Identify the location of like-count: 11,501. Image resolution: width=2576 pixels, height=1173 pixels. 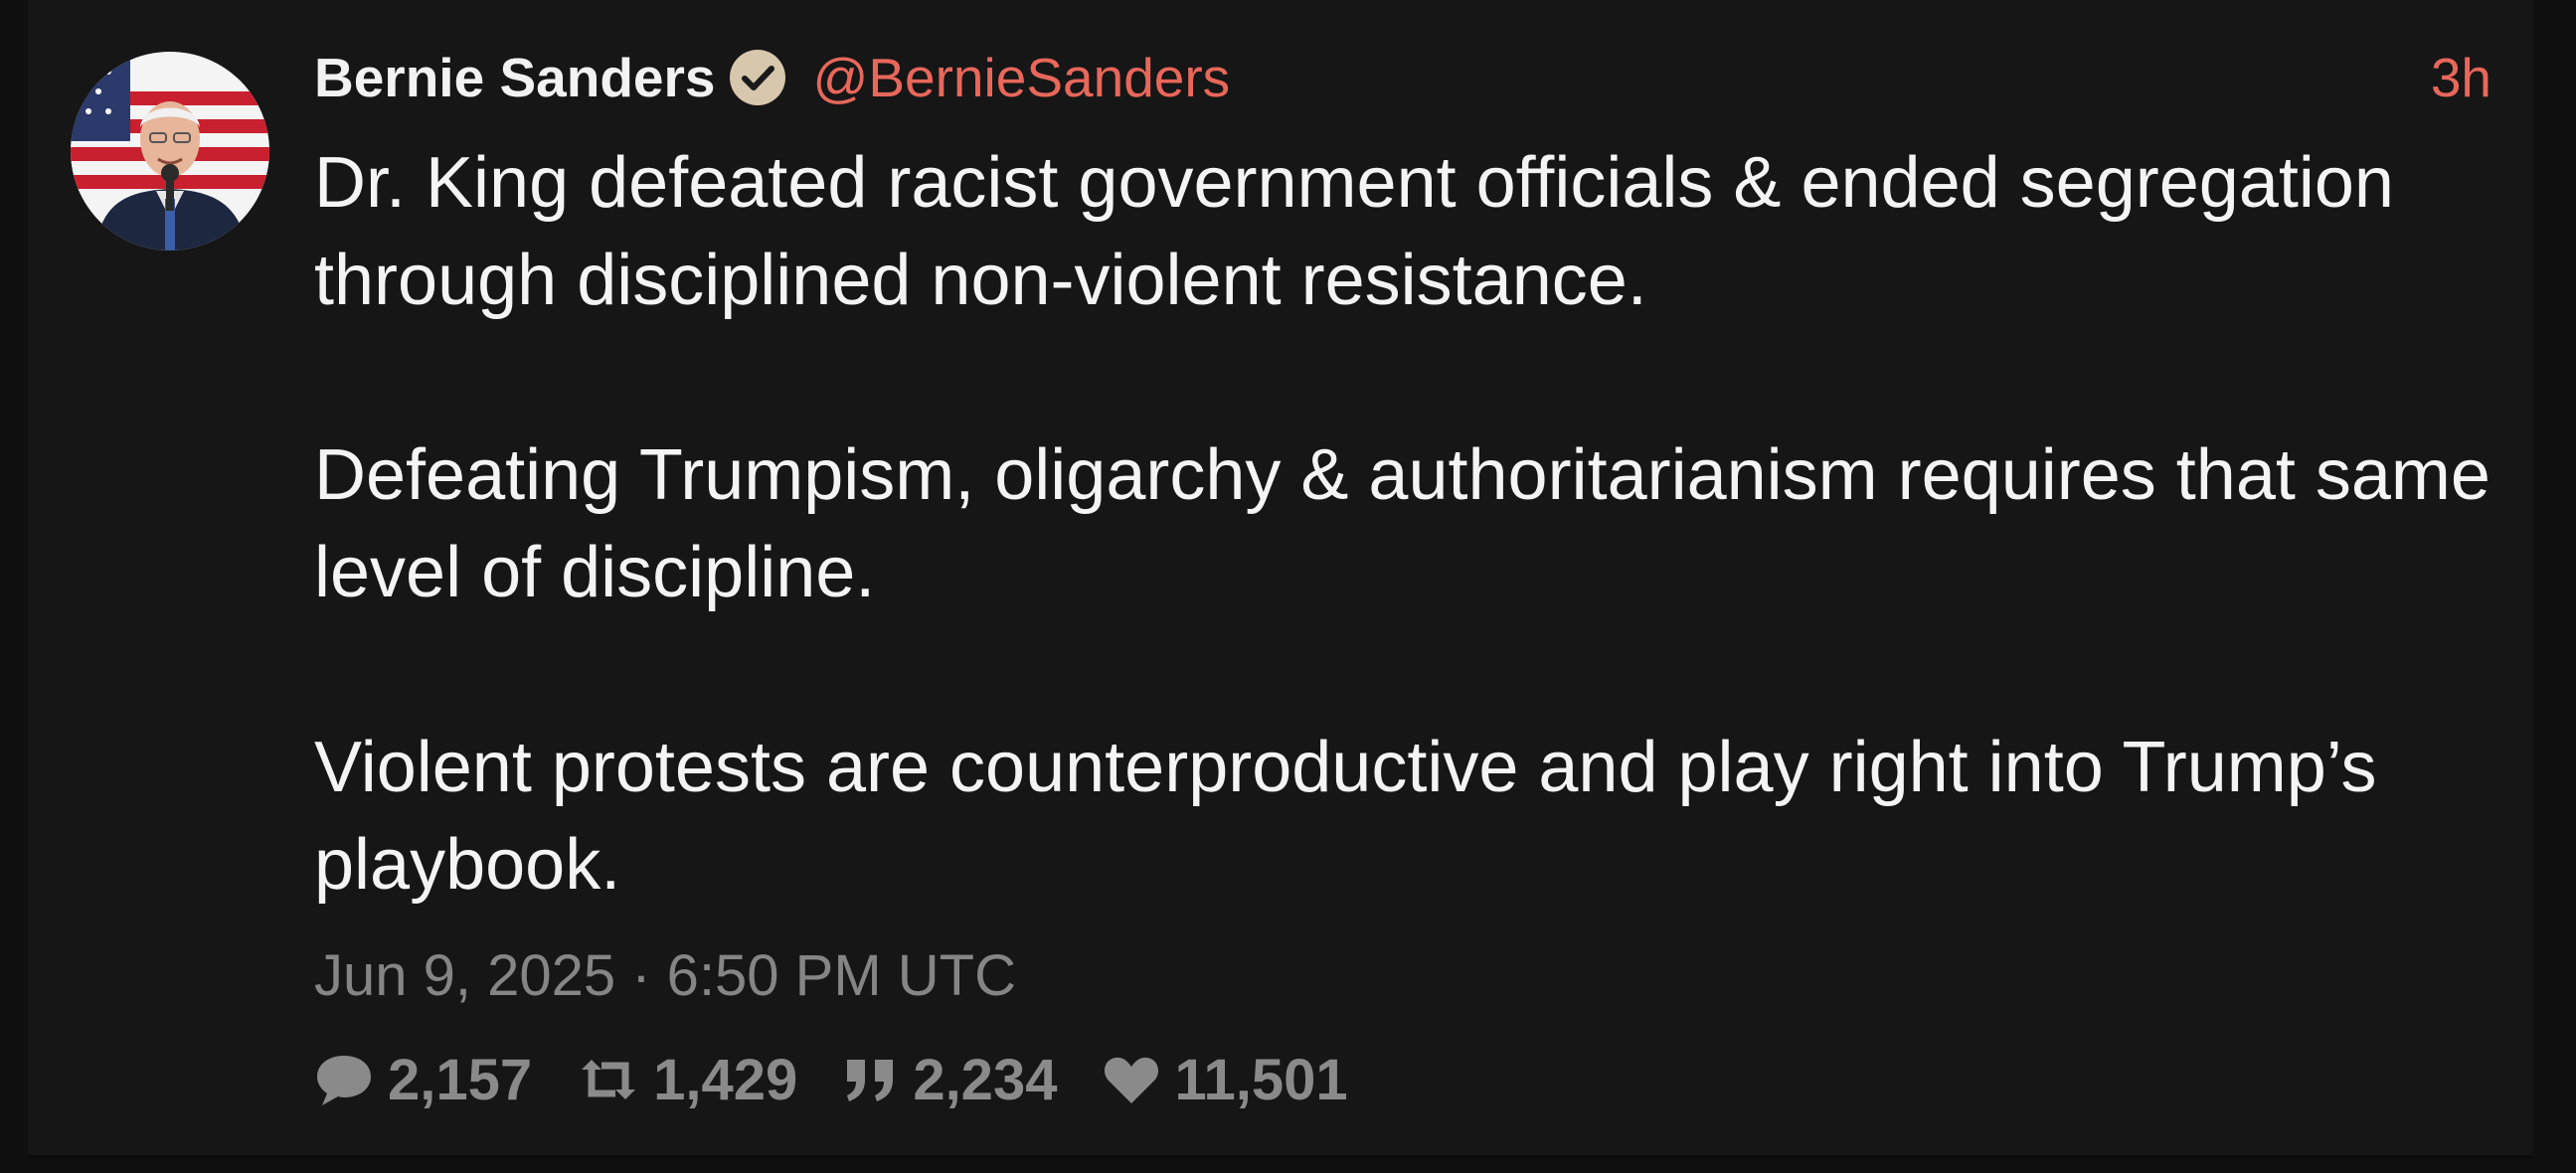
(1261, 1079).